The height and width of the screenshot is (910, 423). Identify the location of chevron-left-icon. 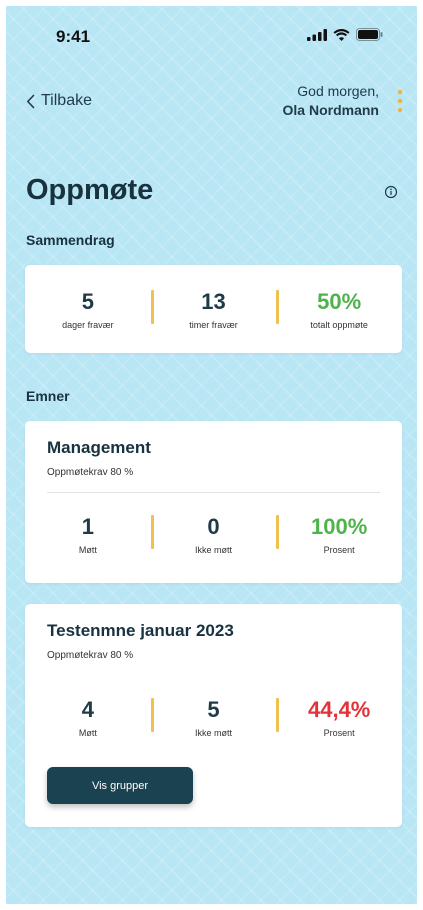
(31, 101).